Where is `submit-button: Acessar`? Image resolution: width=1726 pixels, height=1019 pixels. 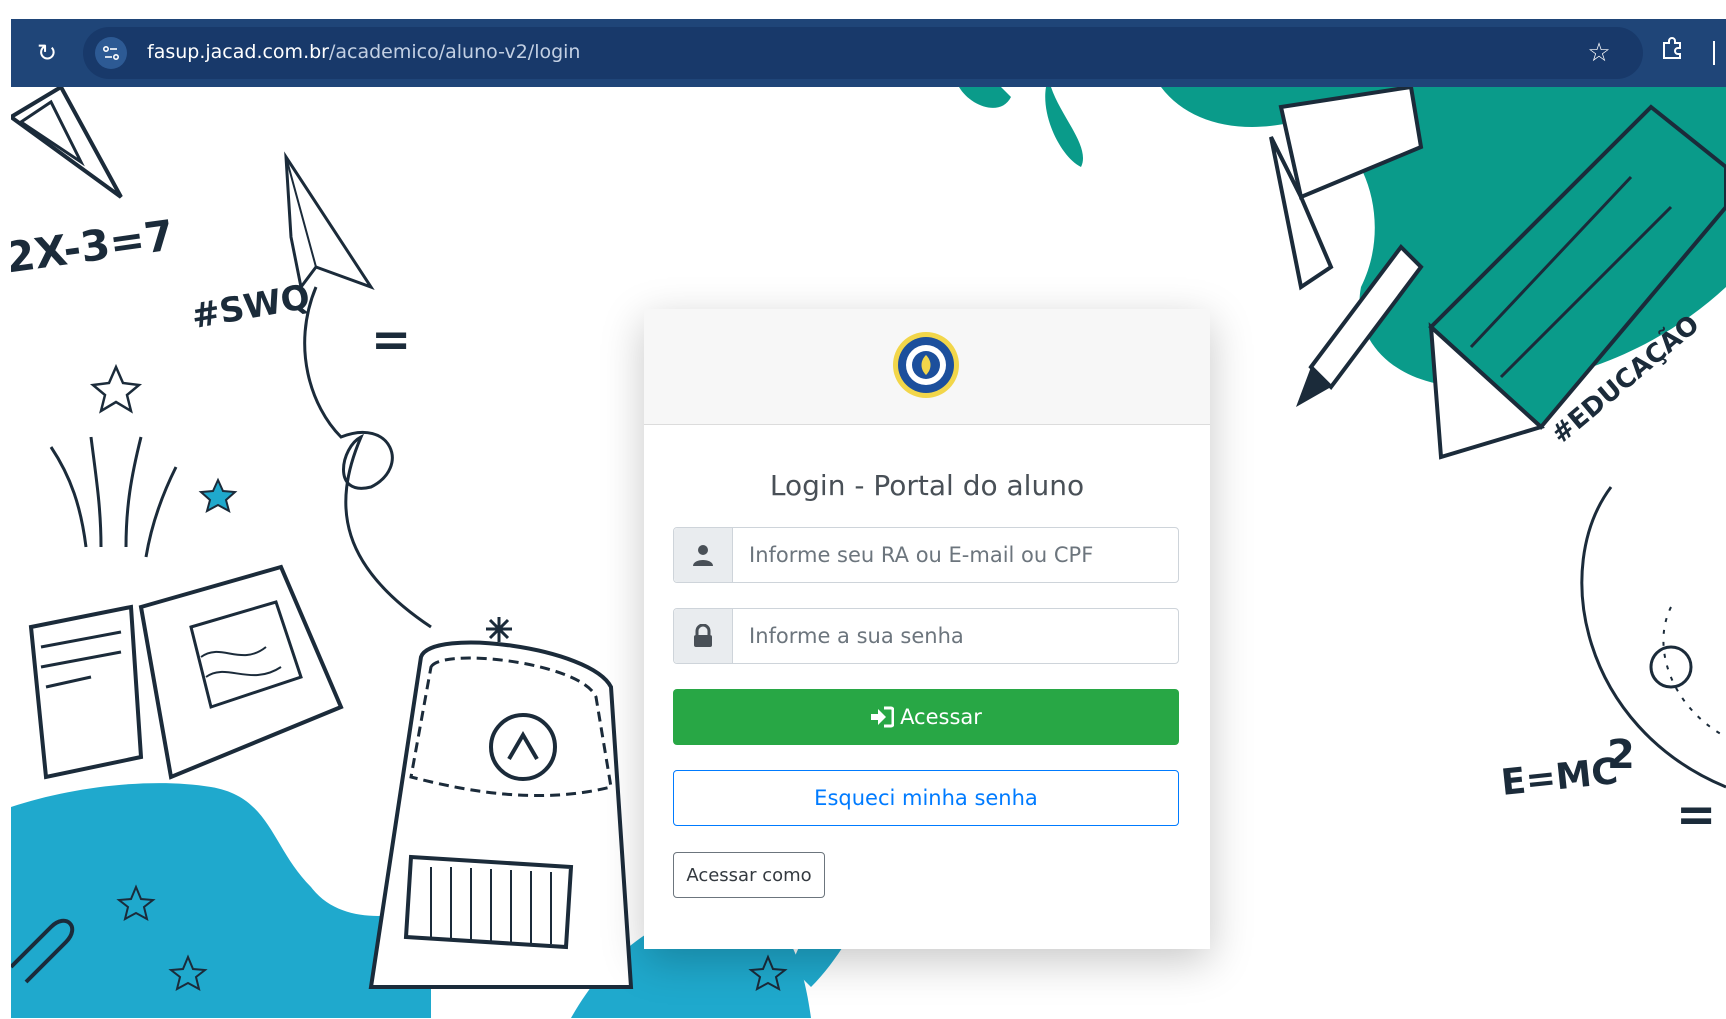 submit-button: Acessar is located at coordinates (926, 717).